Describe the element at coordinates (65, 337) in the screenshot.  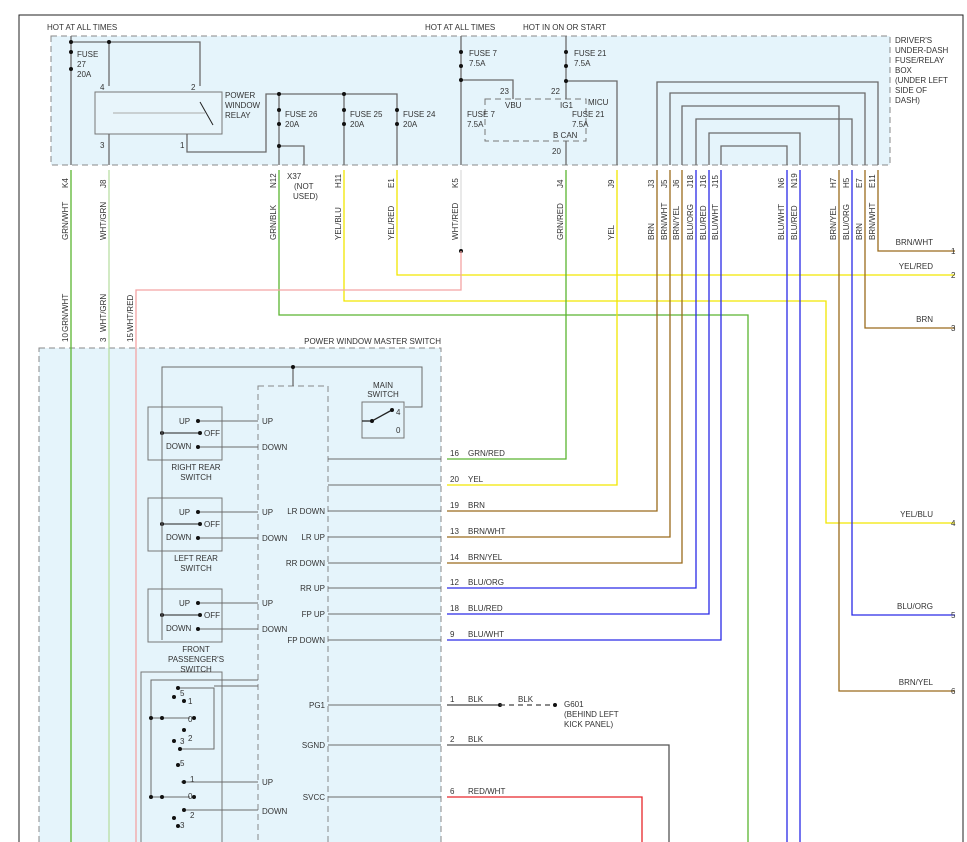
I see `label: 10` at that location.